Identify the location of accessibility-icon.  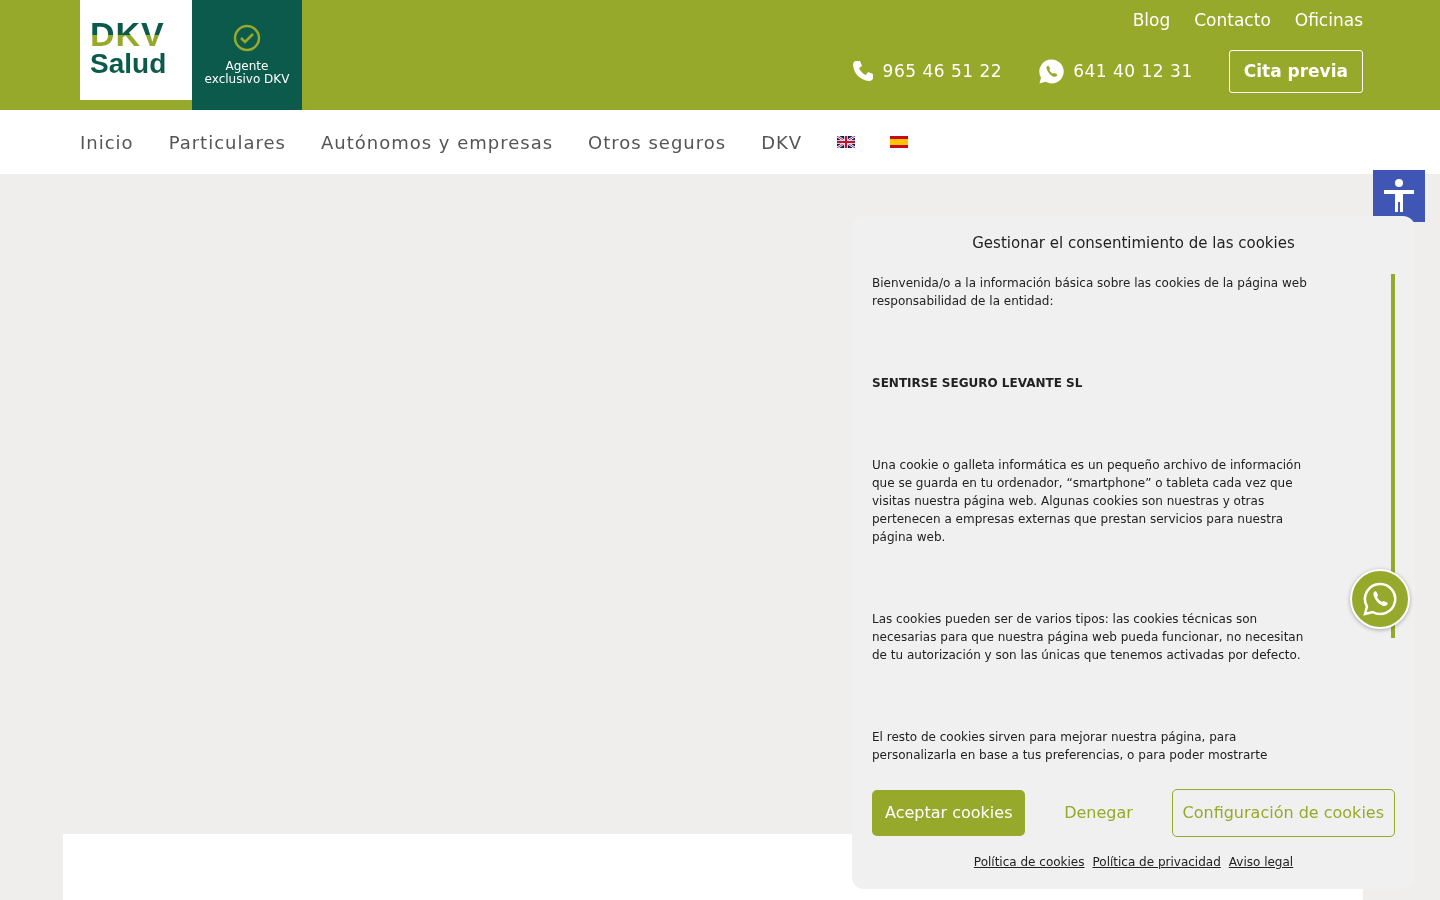
(1399, 196).